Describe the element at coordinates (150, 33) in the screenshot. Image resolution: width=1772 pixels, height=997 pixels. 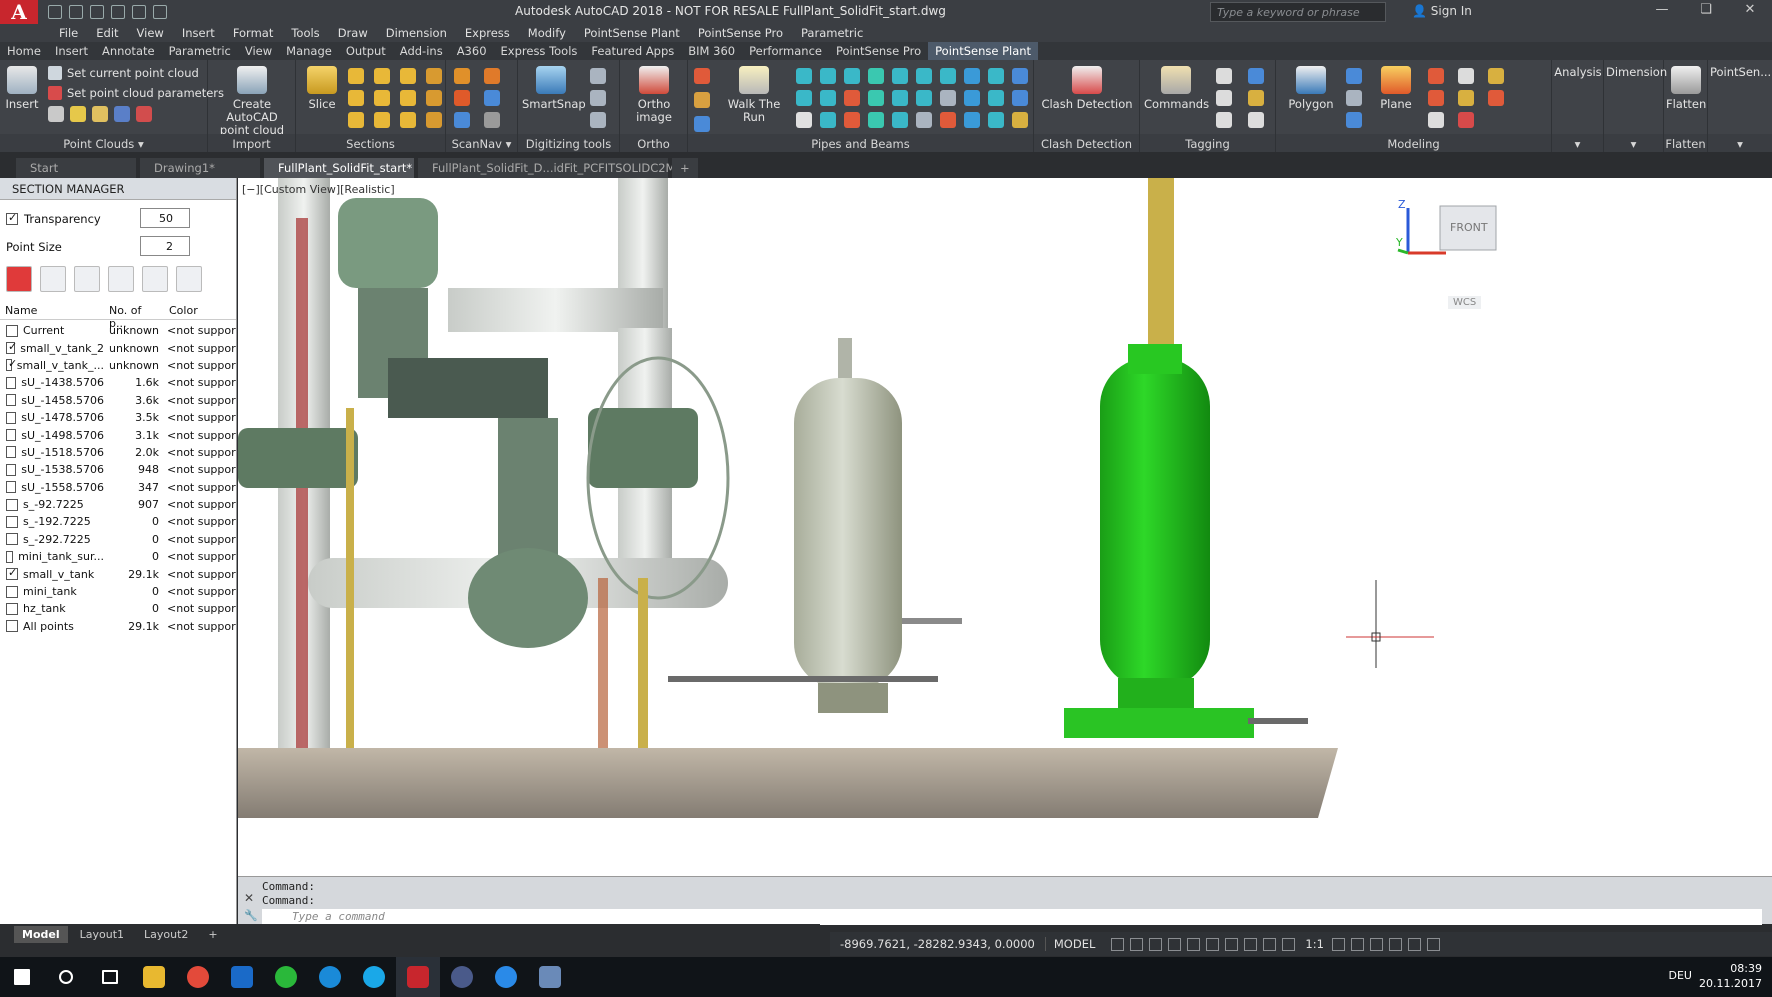
I see `menu-view: View` at that location.